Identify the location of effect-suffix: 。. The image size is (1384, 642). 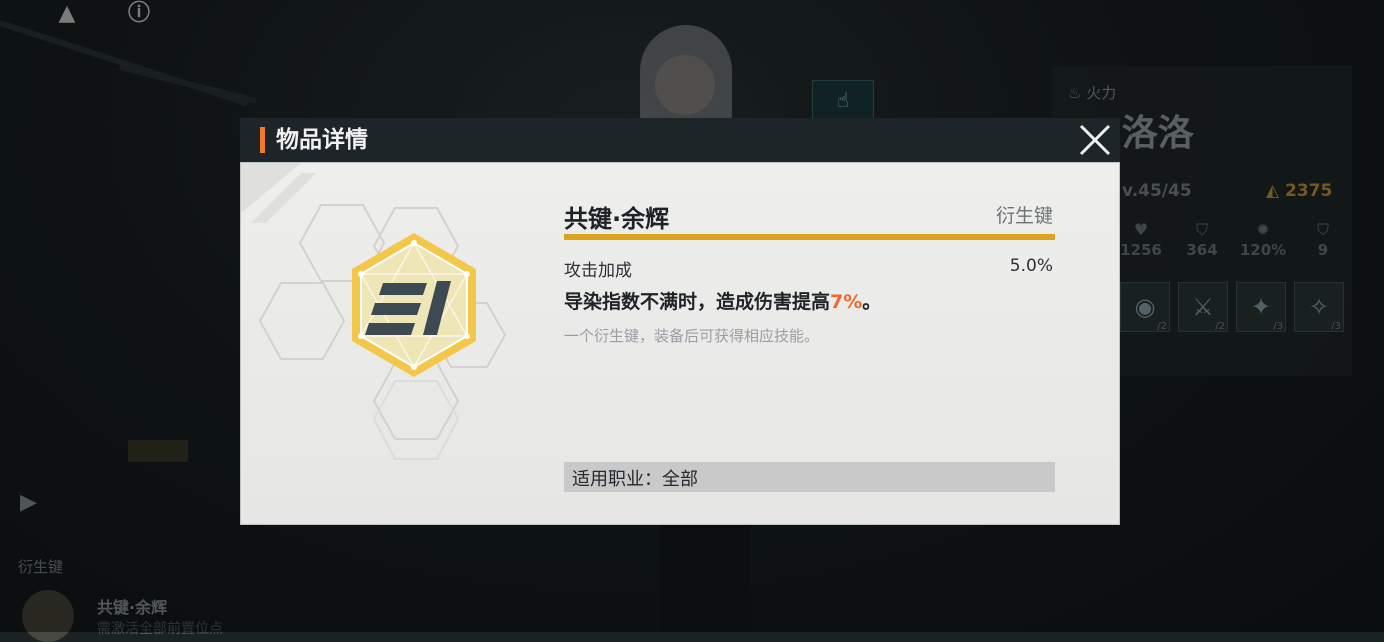
(872, 302).